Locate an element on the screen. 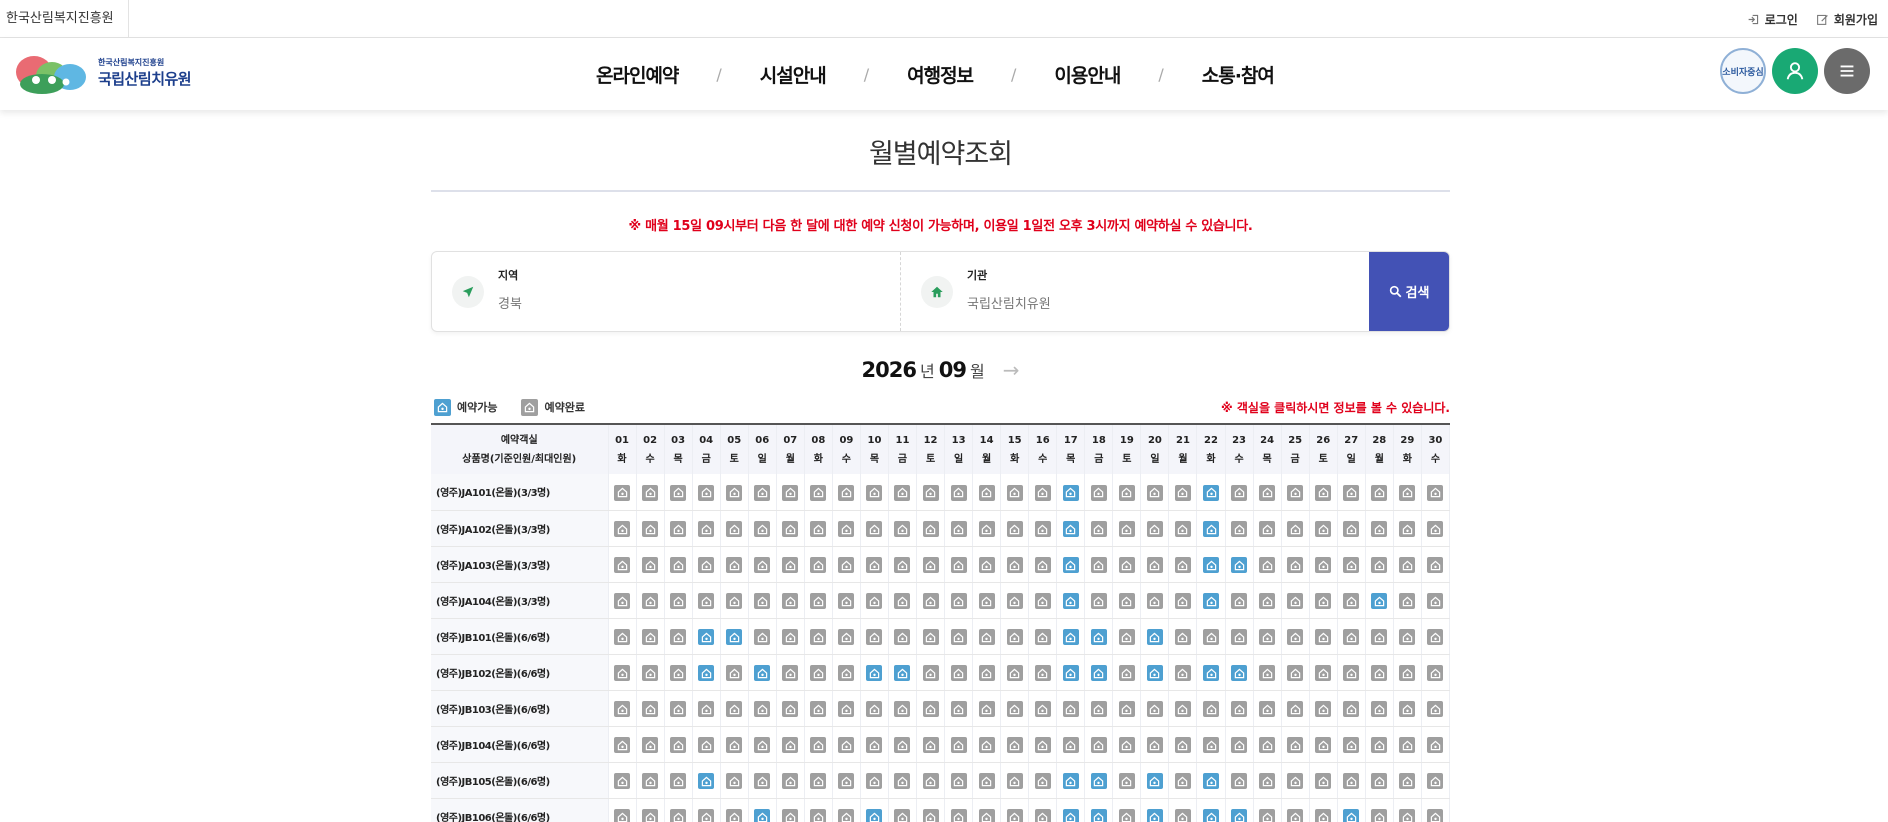 The width and height of the screenshot is (1888, 822). room-name: (영주)JB104(온돌)(6/6명) is located at coordinates (520, 744).